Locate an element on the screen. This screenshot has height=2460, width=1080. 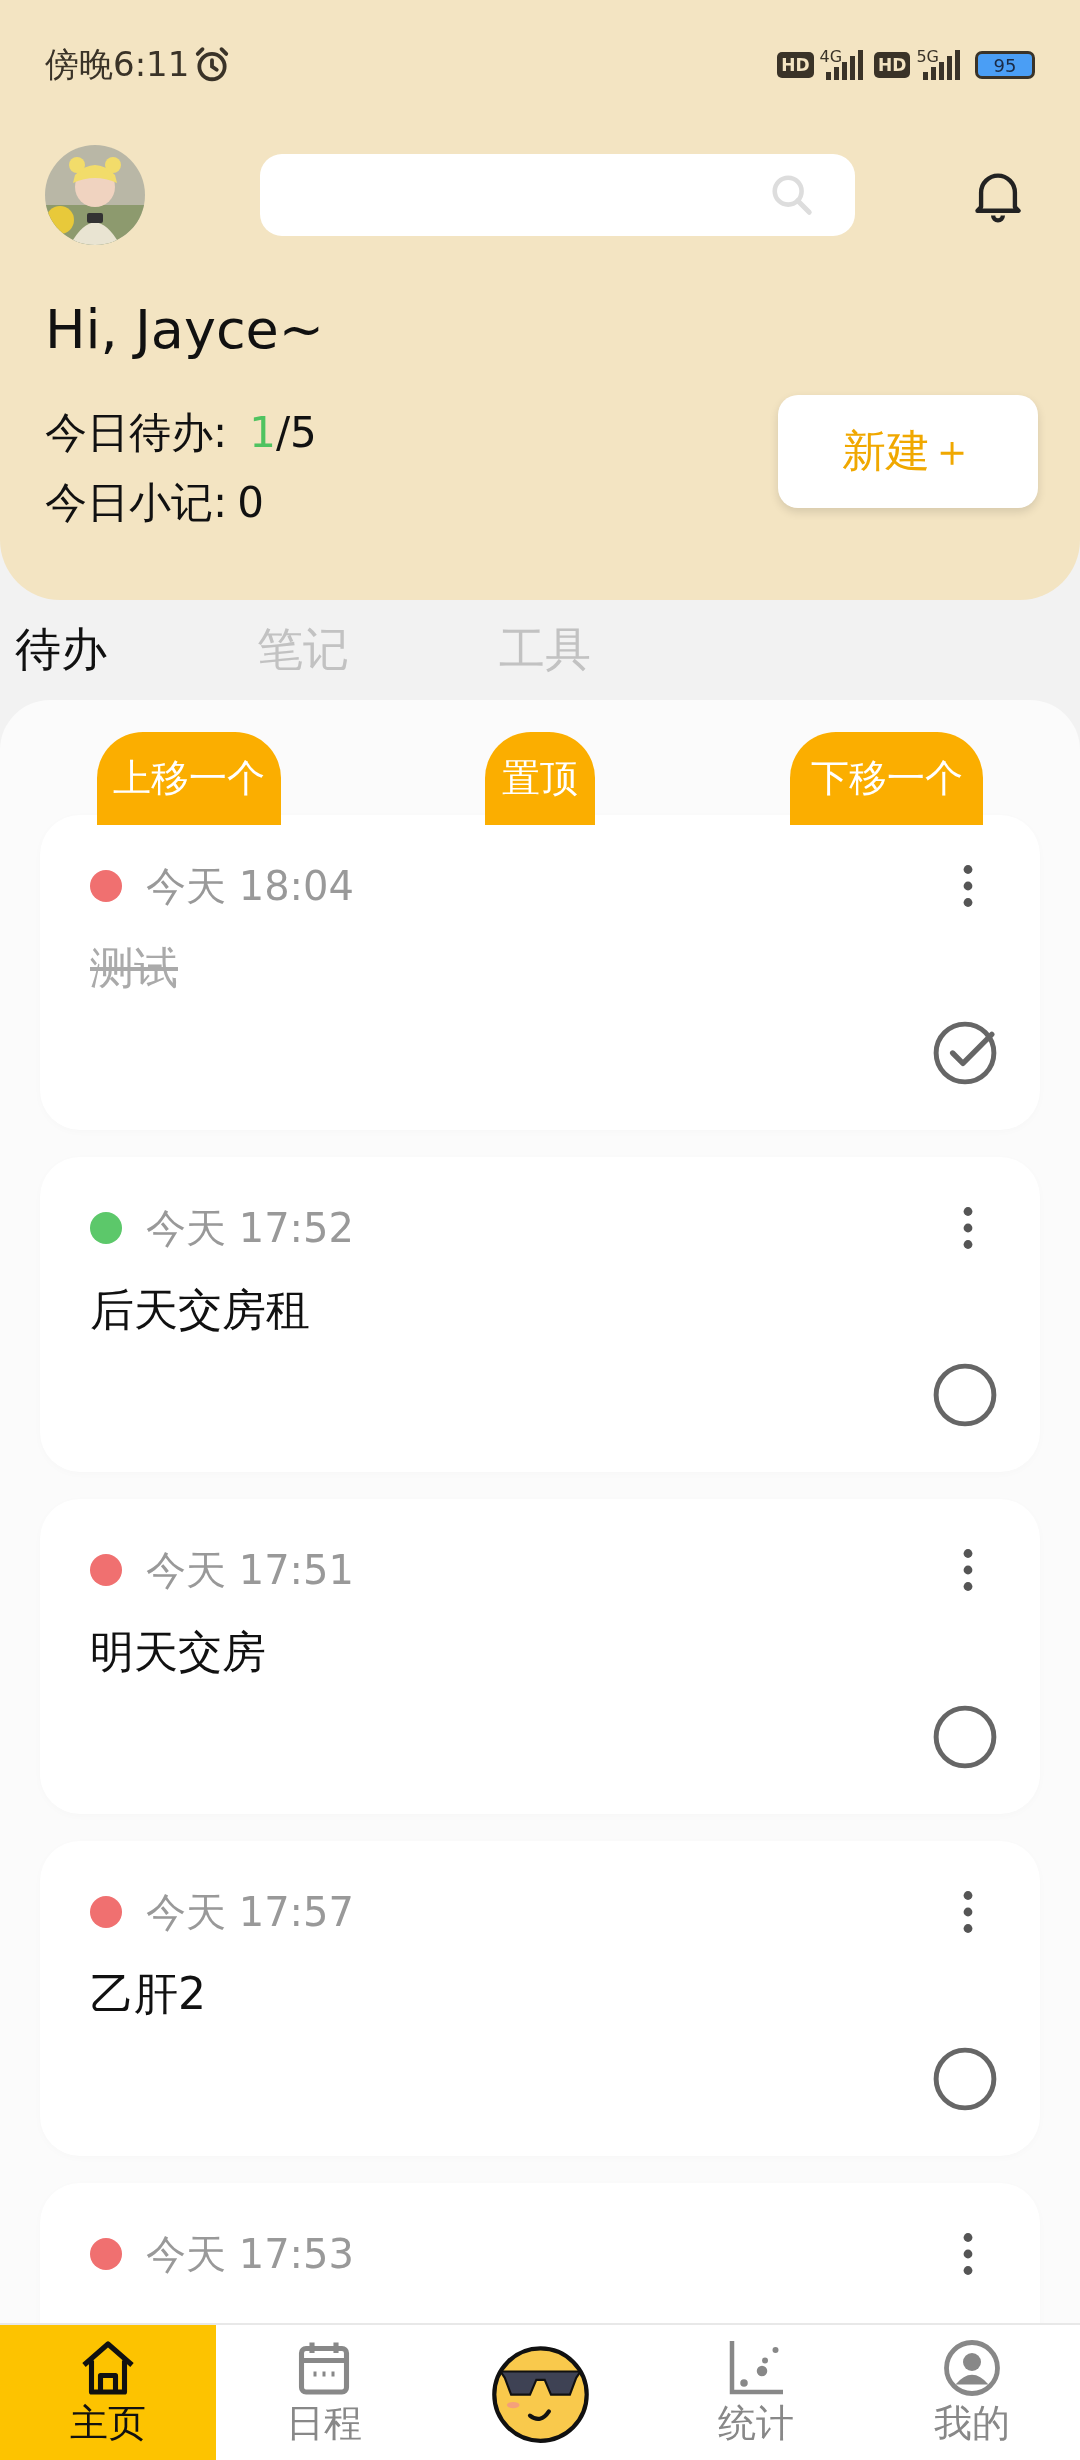
todo-title: 明天交房 is located at coordinates (178, 1652).